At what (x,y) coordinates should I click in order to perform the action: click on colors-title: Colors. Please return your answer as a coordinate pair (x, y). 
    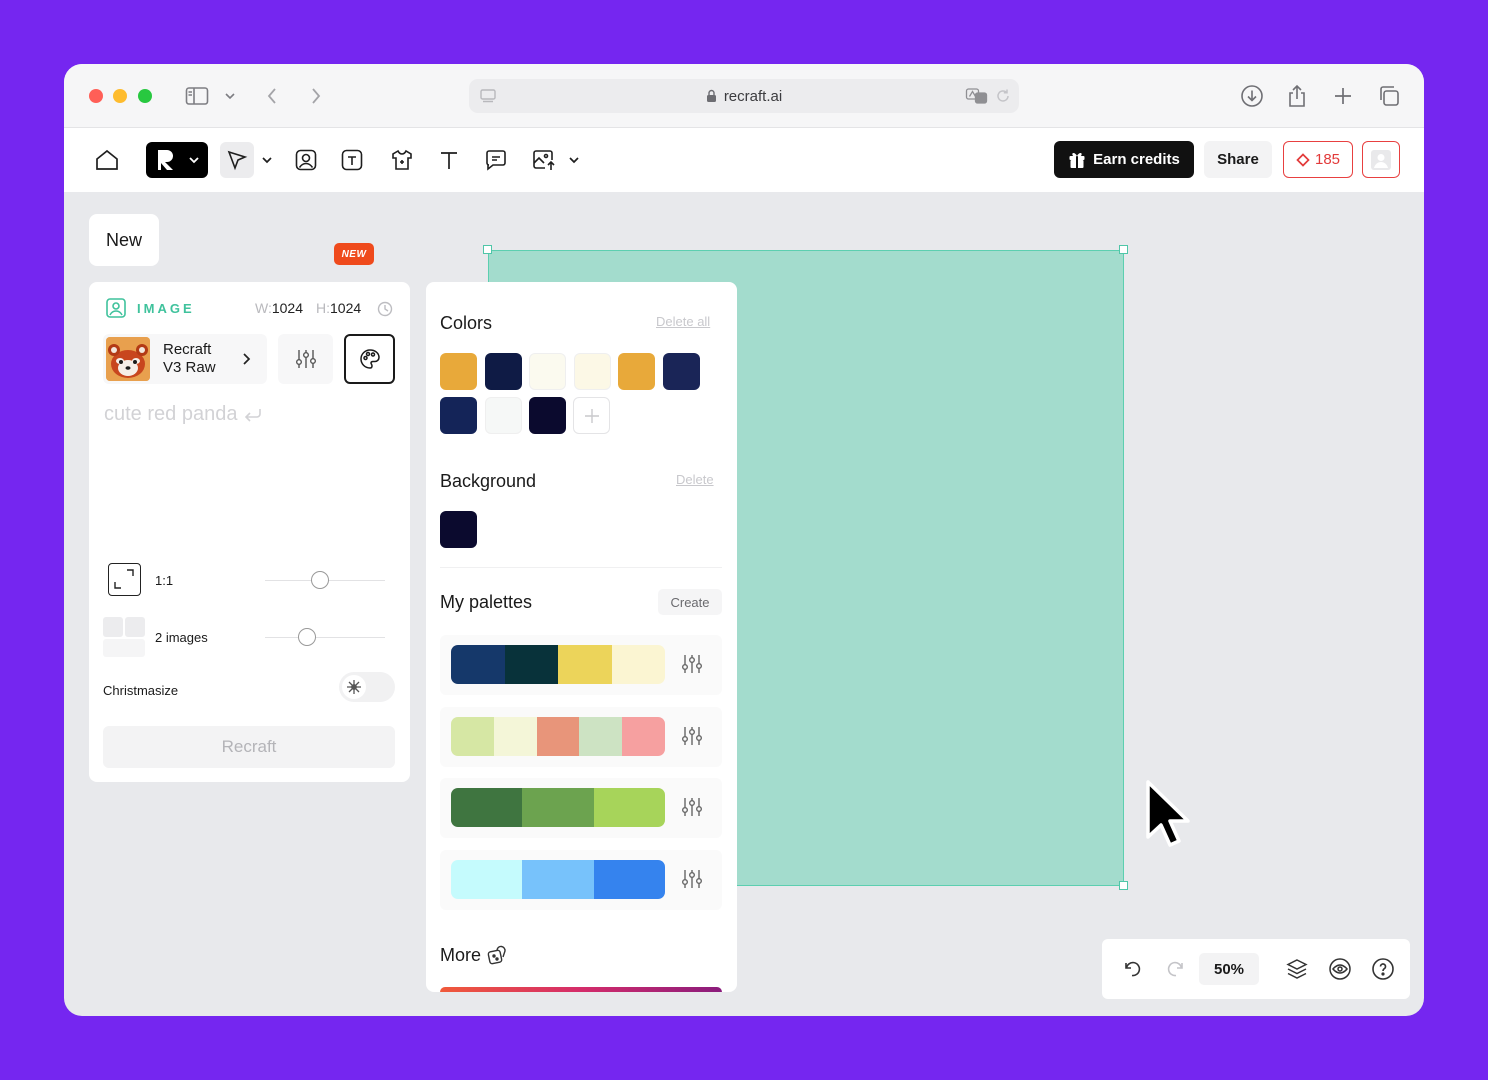
    Looking at the image, I should click on (466, 323).